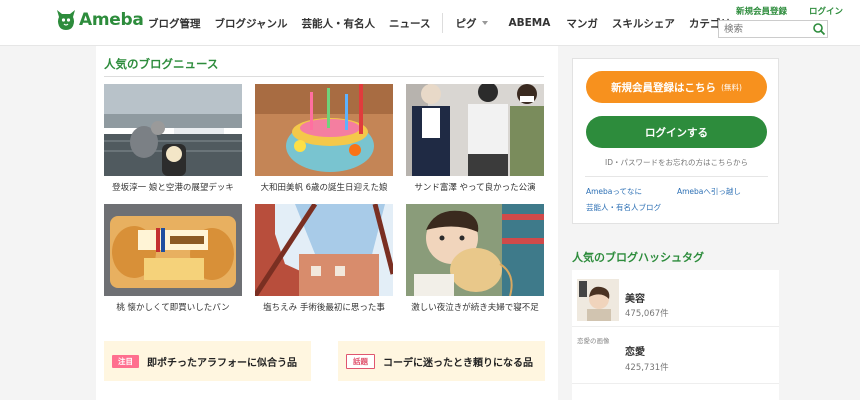 Image resolution: width=860 pixels, height=400 pixels. I want to click on news-caption: 登坂淳一 娘と空港の展望デッキ, so click(173, 188).